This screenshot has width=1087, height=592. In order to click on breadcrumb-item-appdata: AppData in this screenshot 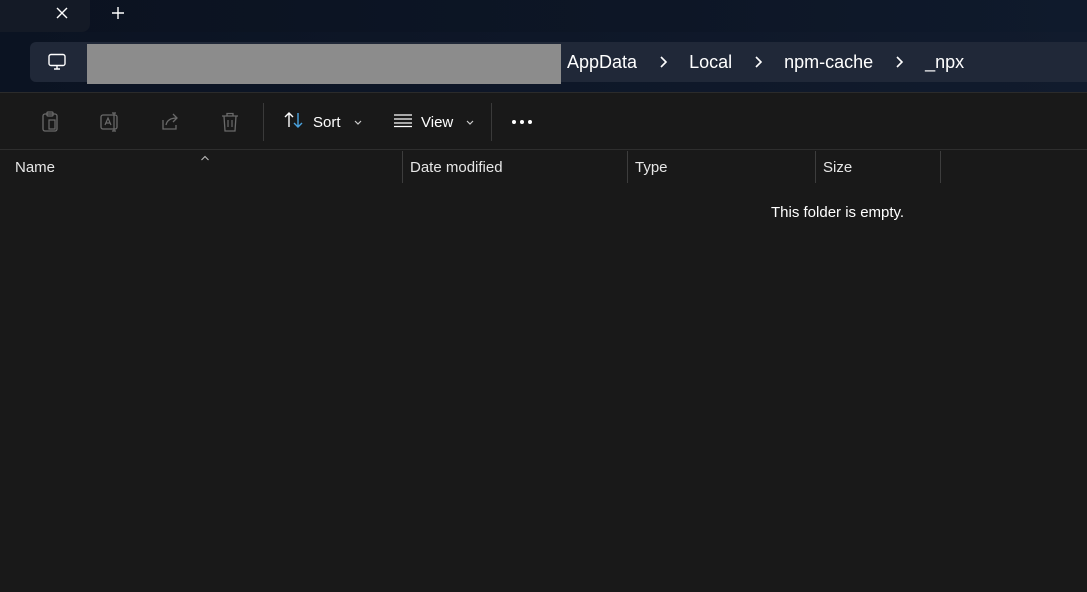, I will do `click(602, 62)`.